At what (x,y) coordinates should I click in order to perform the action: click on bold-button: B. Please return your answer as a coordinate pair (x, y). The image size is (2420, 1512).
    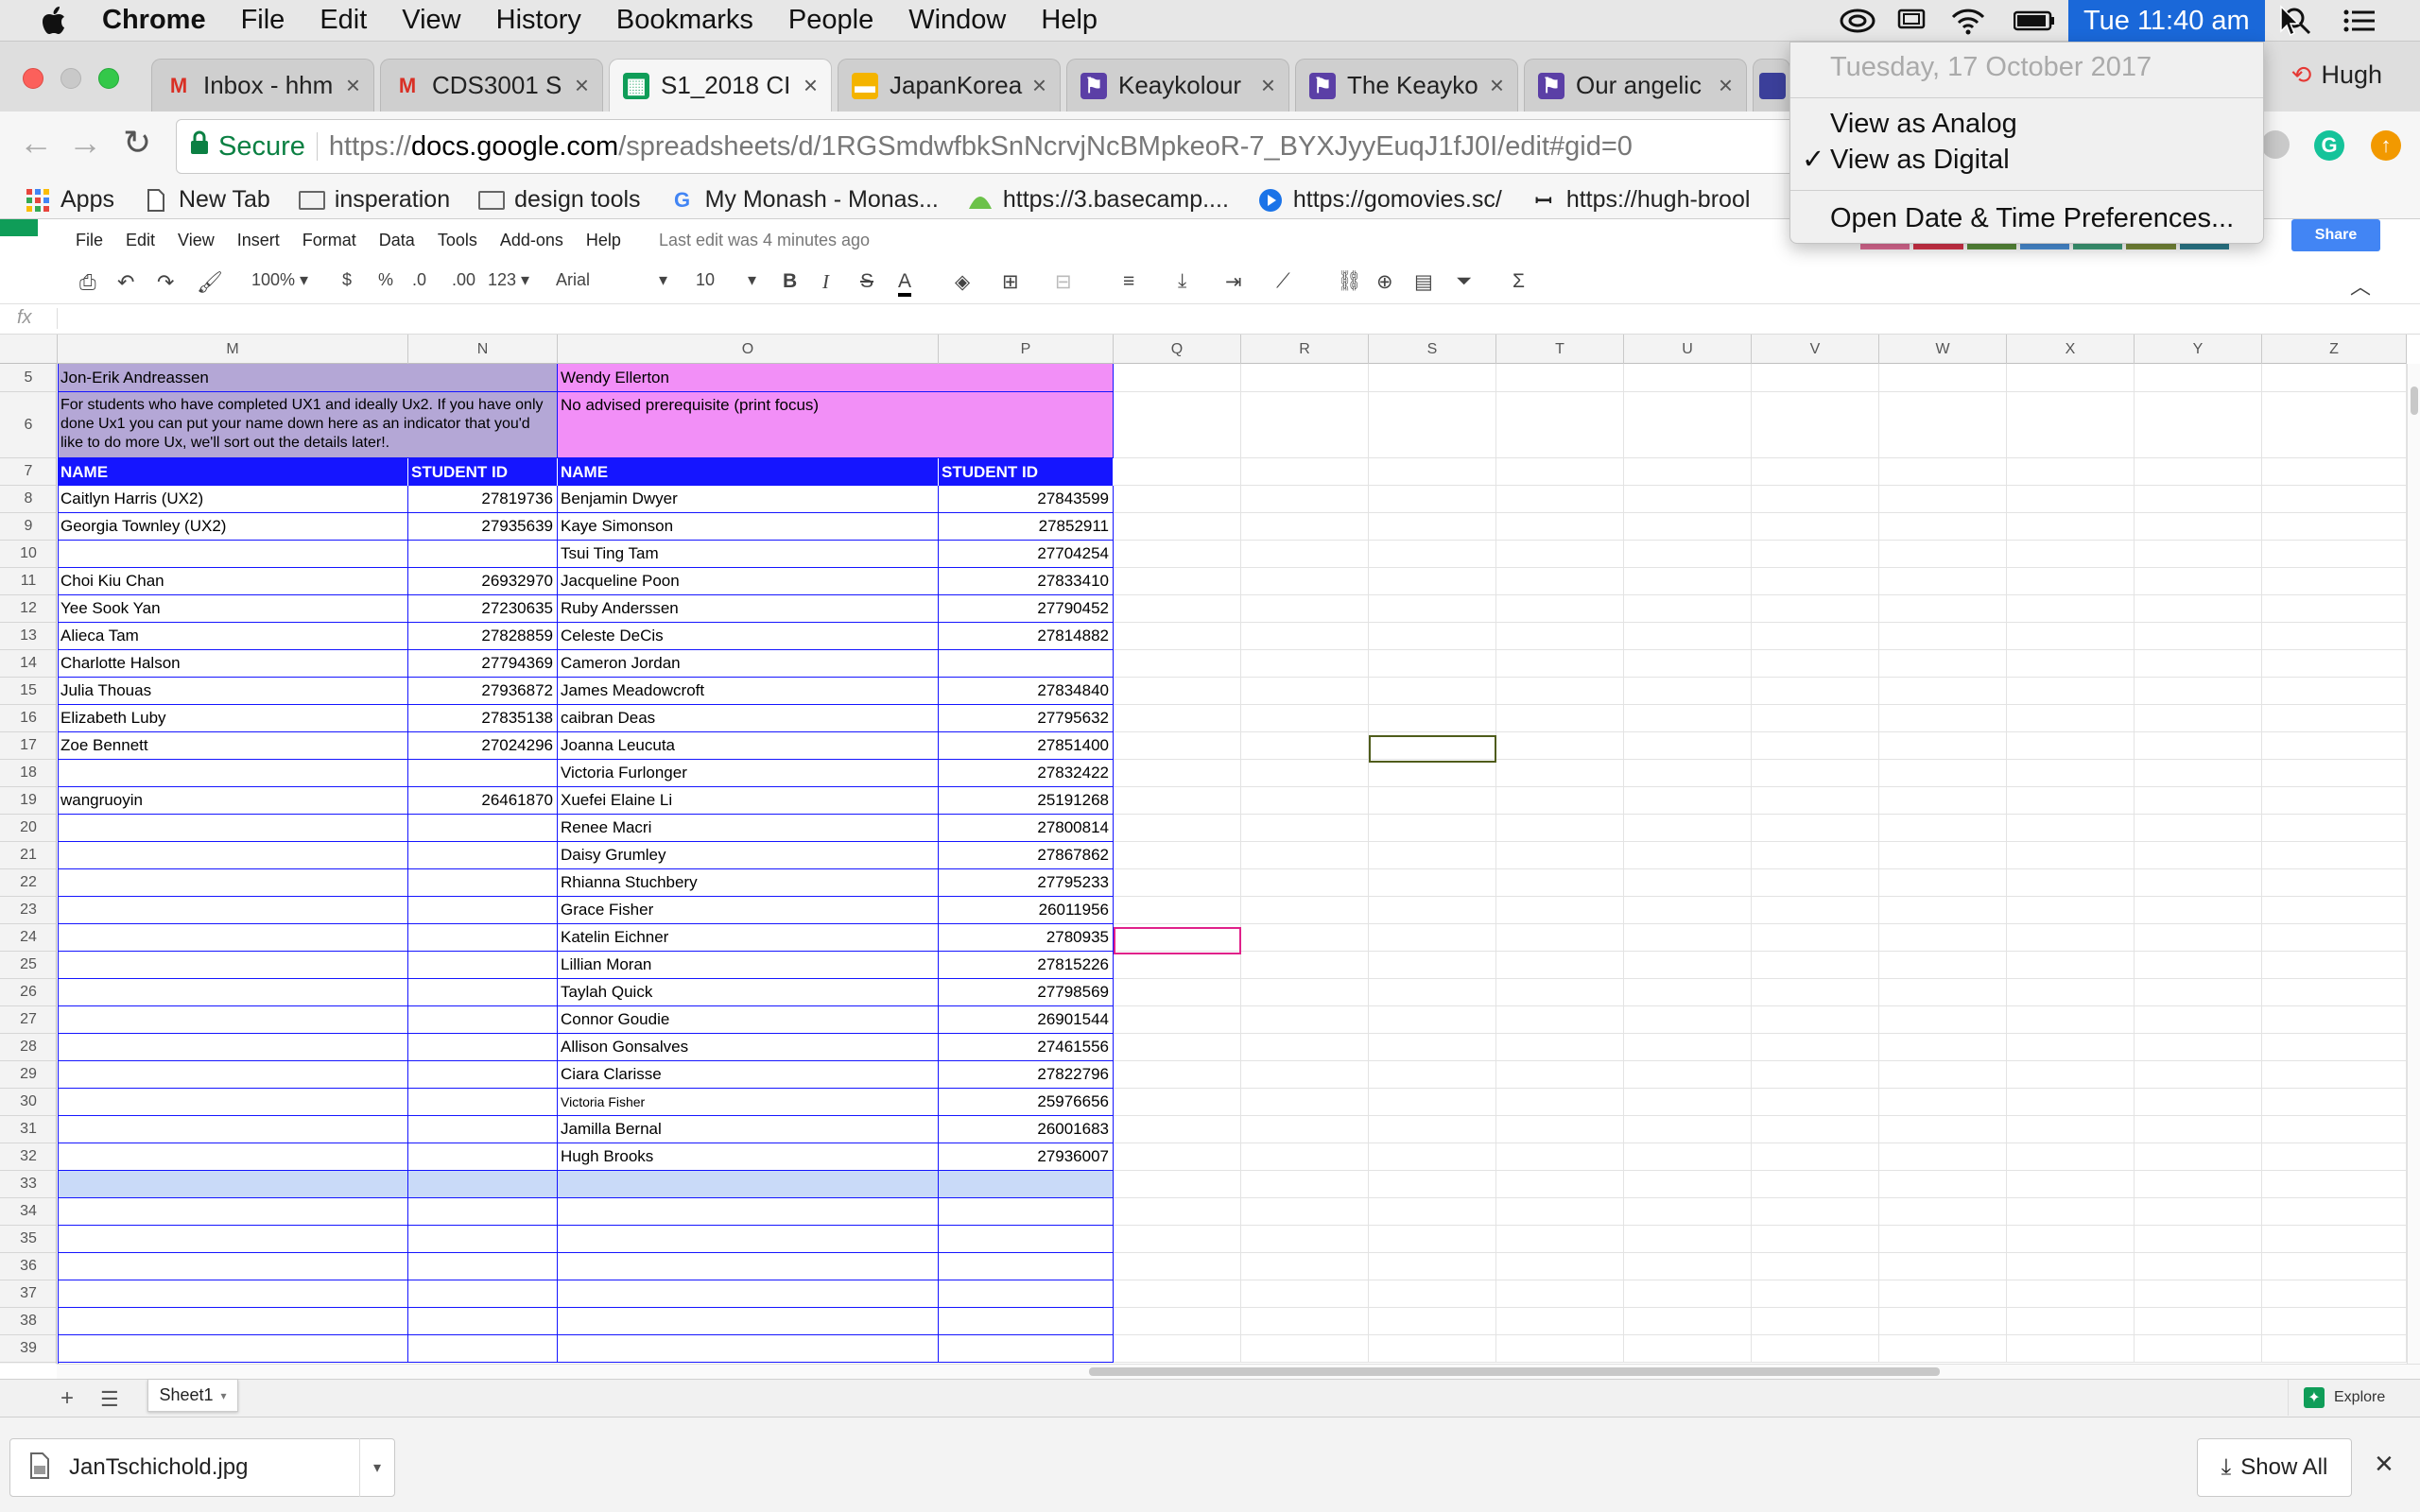
    Looking at the image, I should click on (790, 281).